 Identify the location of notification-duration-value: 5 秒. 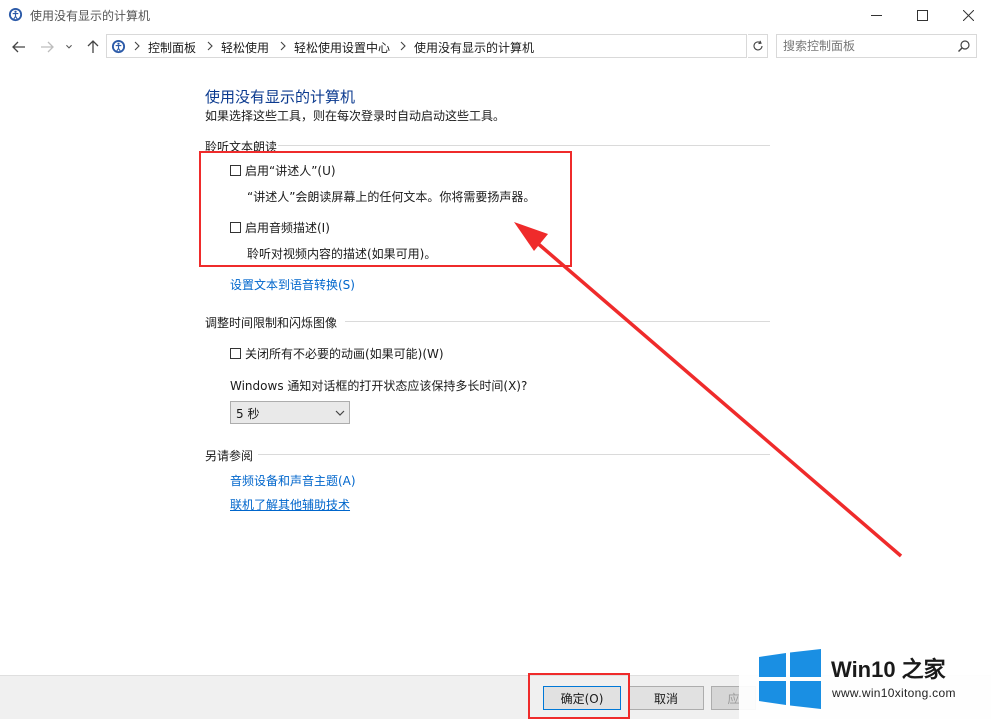
(248, 414).